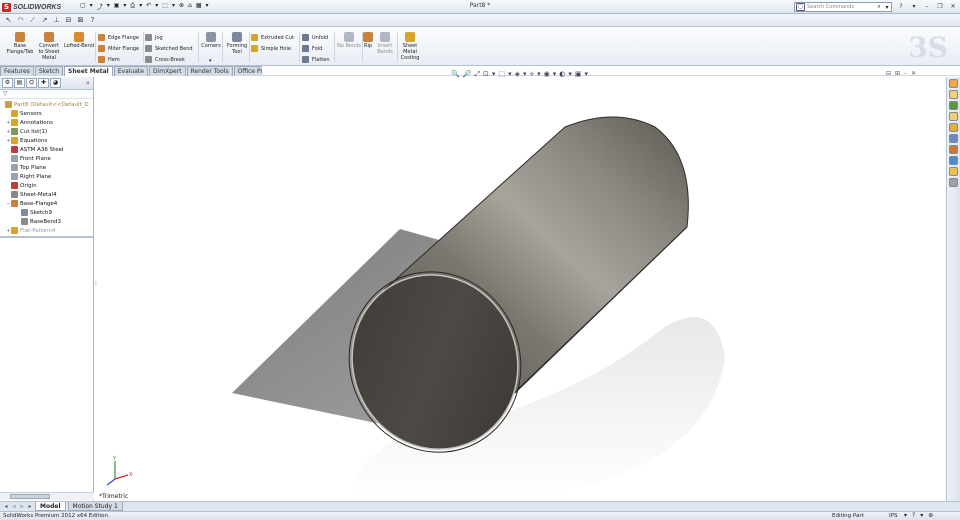 Image resolution: width=960 pixels, height=520 pixels. What do you see at coordinates (46, 203) in the screenshot?
I see `tree-item: − Base-Flange4` at bounding box center [46, 203].